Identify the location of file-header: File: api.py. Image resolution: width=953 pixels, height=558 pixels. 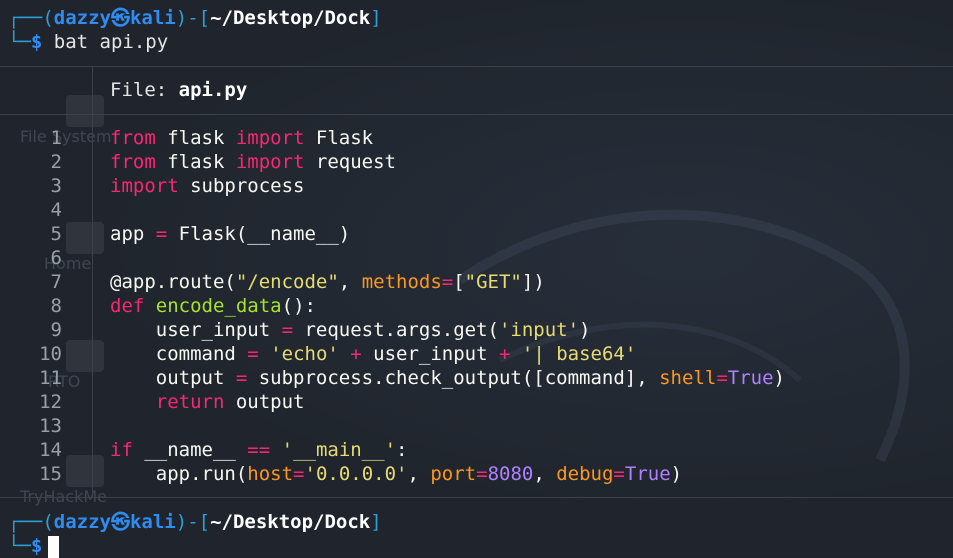
(178, 90).